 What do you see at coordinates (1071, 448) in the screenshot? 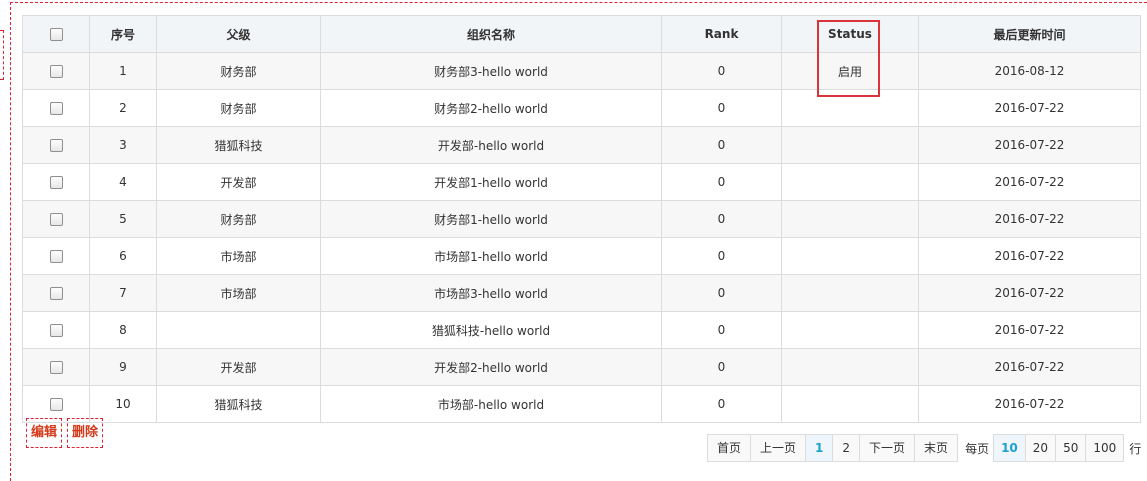
I see `per-page-option-50: 50` at bounding box center [1071, 448].